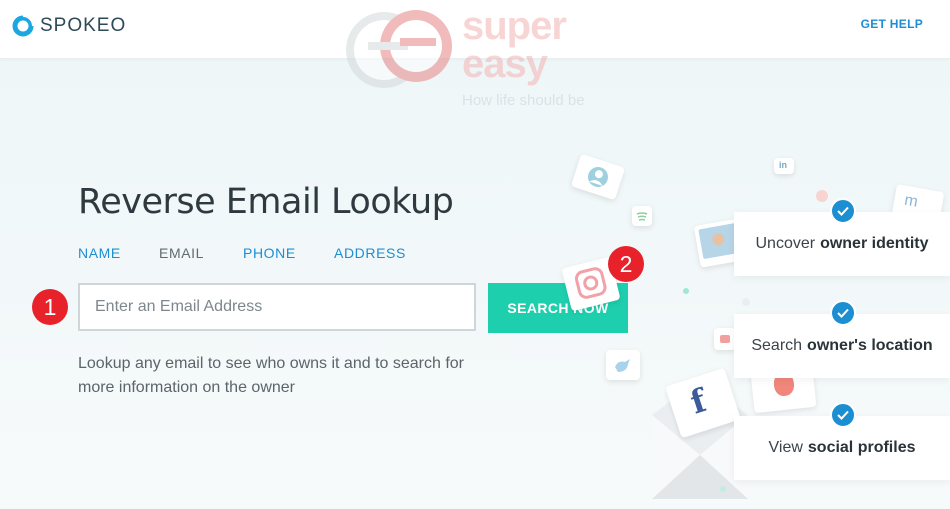 Image resolution: width=950 pixels, height=509 pixels. I want to click on spotify-icon, so click(642, 216).